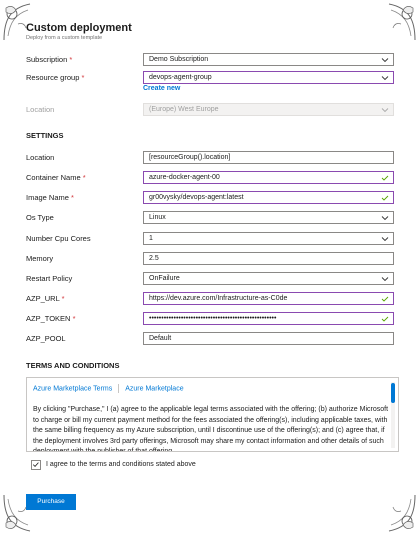 The height and width of the screenshot is (535, 419). Describe the element at coordinates (51, 318) in the screenshot. I see `azp-token-label: AZP_TOKEN *` at that location.